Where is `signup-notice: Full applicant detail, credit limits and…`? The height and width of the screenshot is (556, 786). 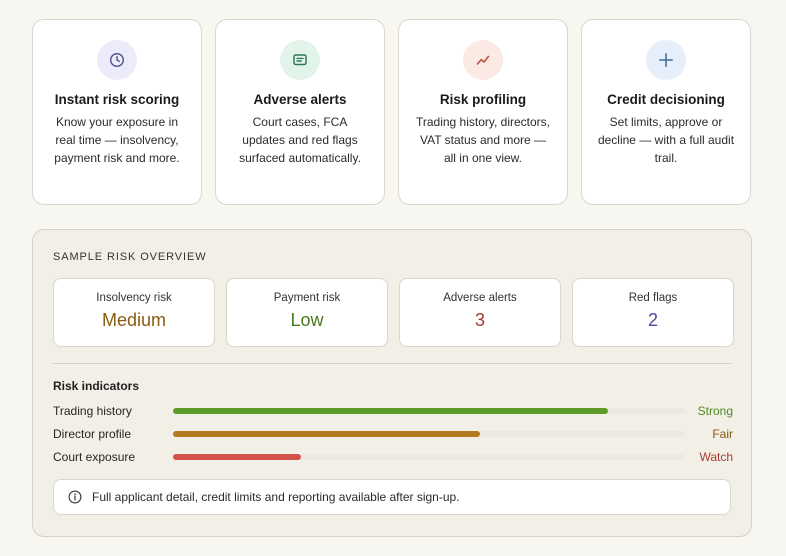
signup-notice: Full applicant detail, credit limits and… is located at coordinates (392, 497).